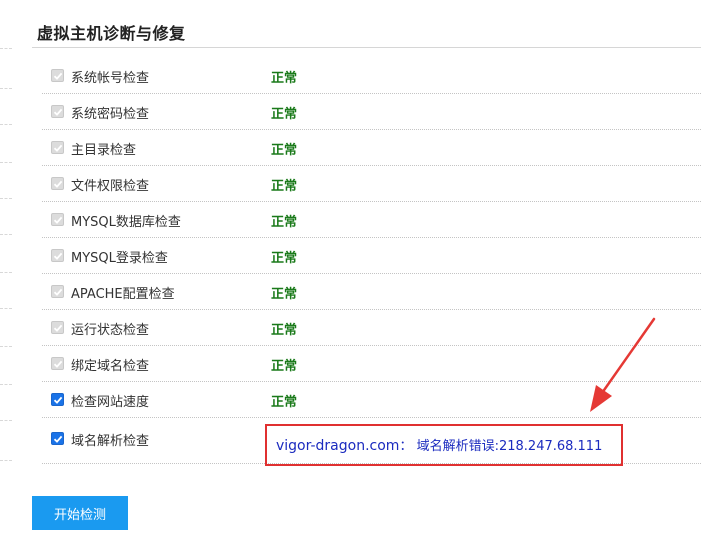  I want to click on start-detection-button: 开始检测, so click(80, 513).